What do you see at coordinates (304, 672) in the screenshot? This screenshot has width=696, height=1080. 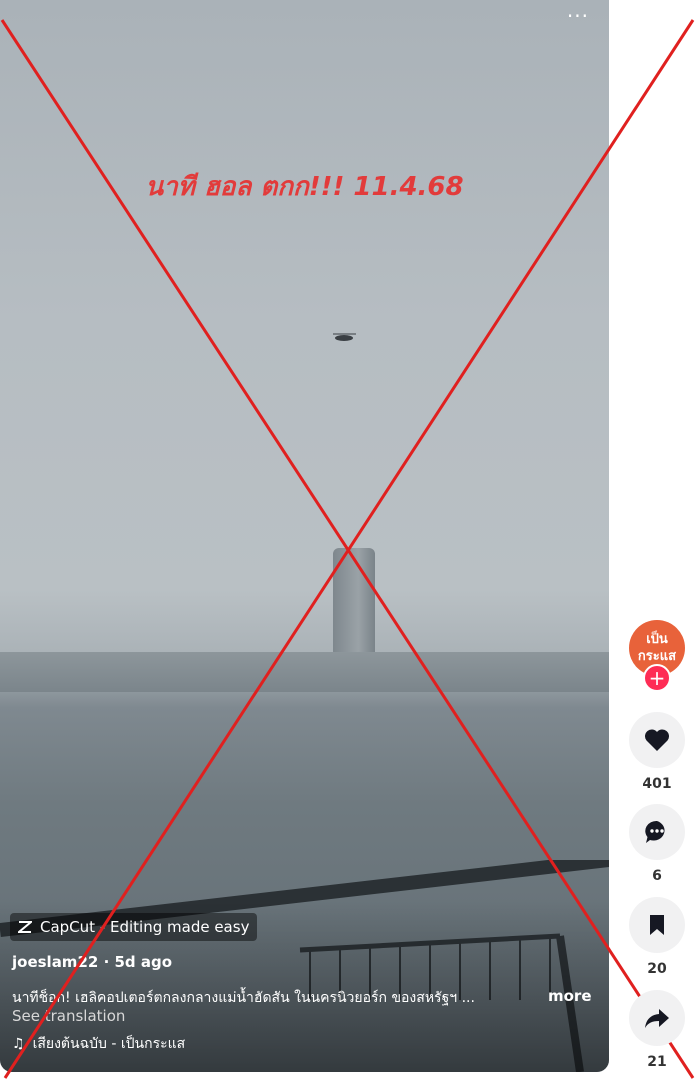 I see `city-skyline` at bounding box center [304, 672].